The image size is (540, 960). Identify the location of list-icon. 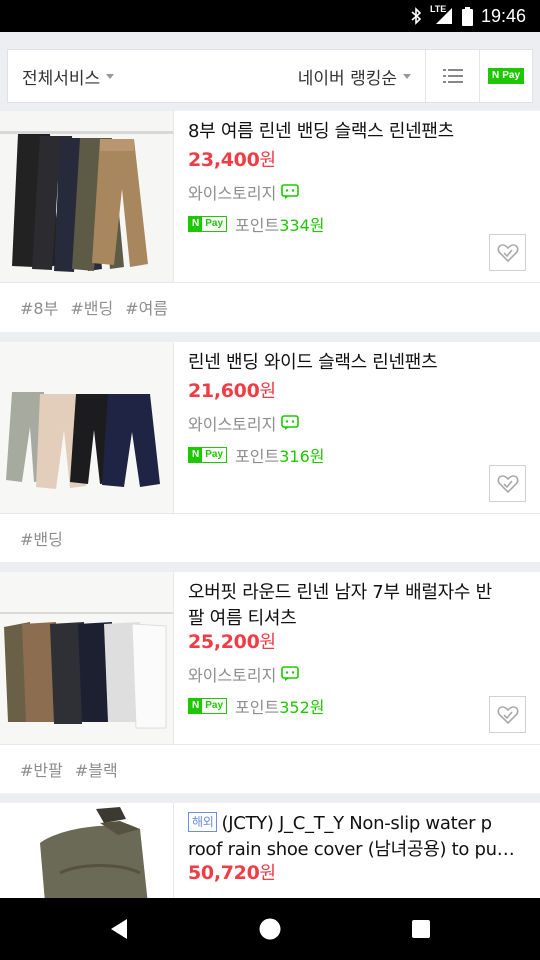
(452, 76).